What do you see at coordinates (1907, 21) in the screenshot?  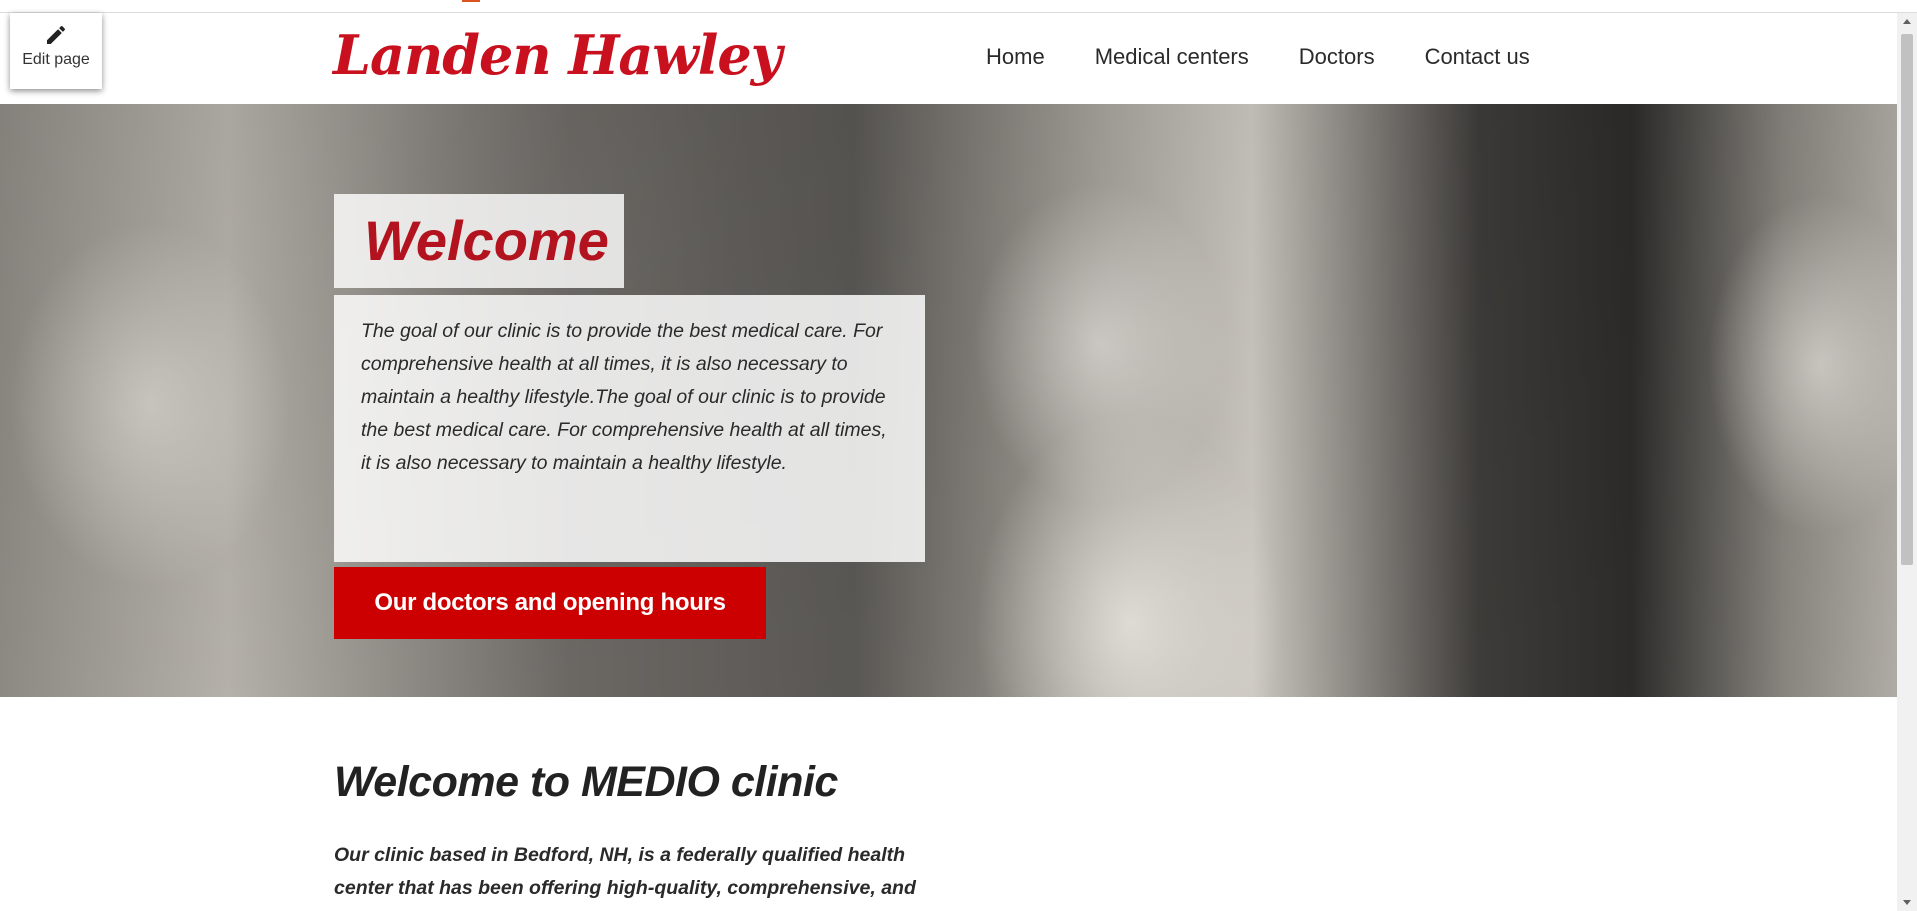 I see `scroll-up-arrow-icon` at bounding box center [1907, 21].